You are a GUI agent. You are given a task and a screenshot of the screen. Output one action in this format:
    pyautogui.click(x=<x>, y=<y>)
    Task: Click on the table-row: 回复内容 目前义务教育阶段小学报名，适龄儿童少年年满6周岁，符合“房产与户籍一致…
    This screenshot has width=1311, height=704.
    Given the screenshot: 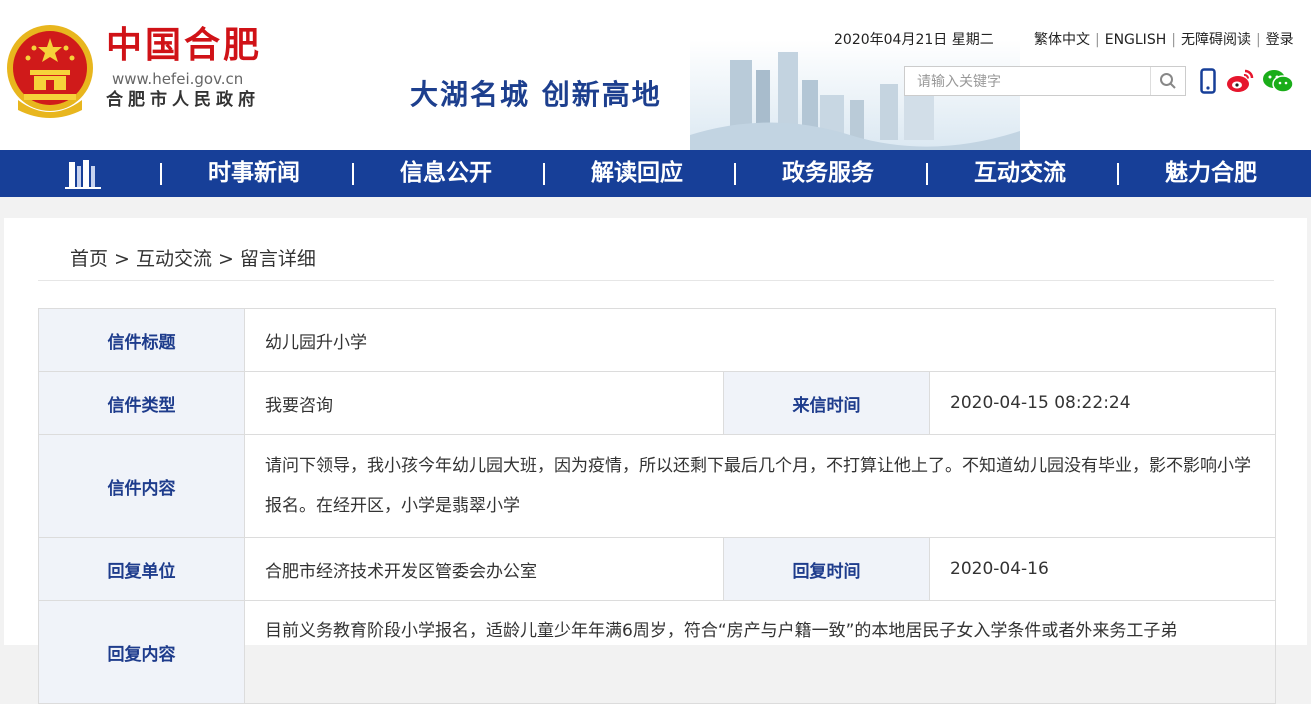 What is the action you would take?
    pyautogui.click(x=657, y=652)
    